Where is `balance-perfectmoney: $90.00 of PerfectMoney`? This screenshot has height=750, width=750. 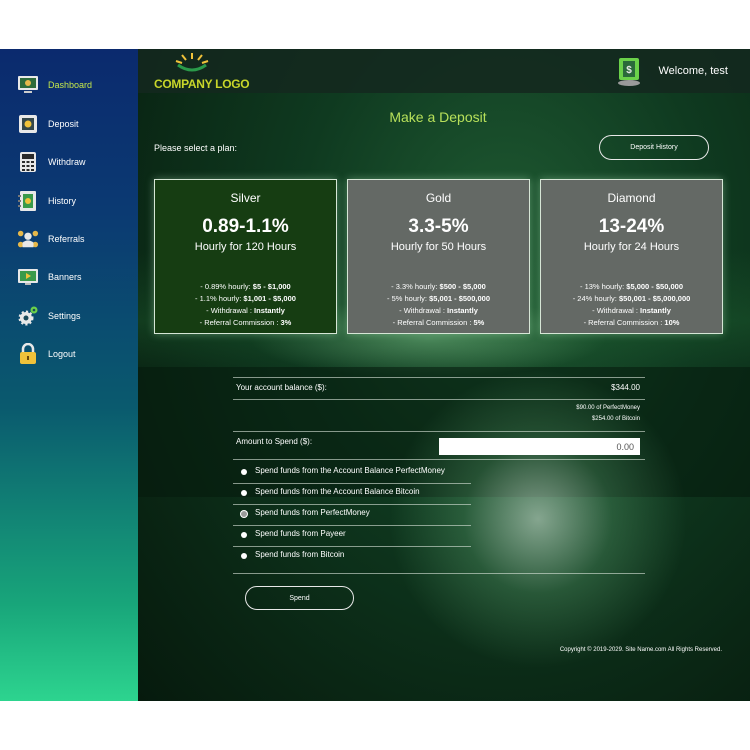 balance-perfectmoney: $90.00 of PerfectMoney is located at coordinates (608, 408).